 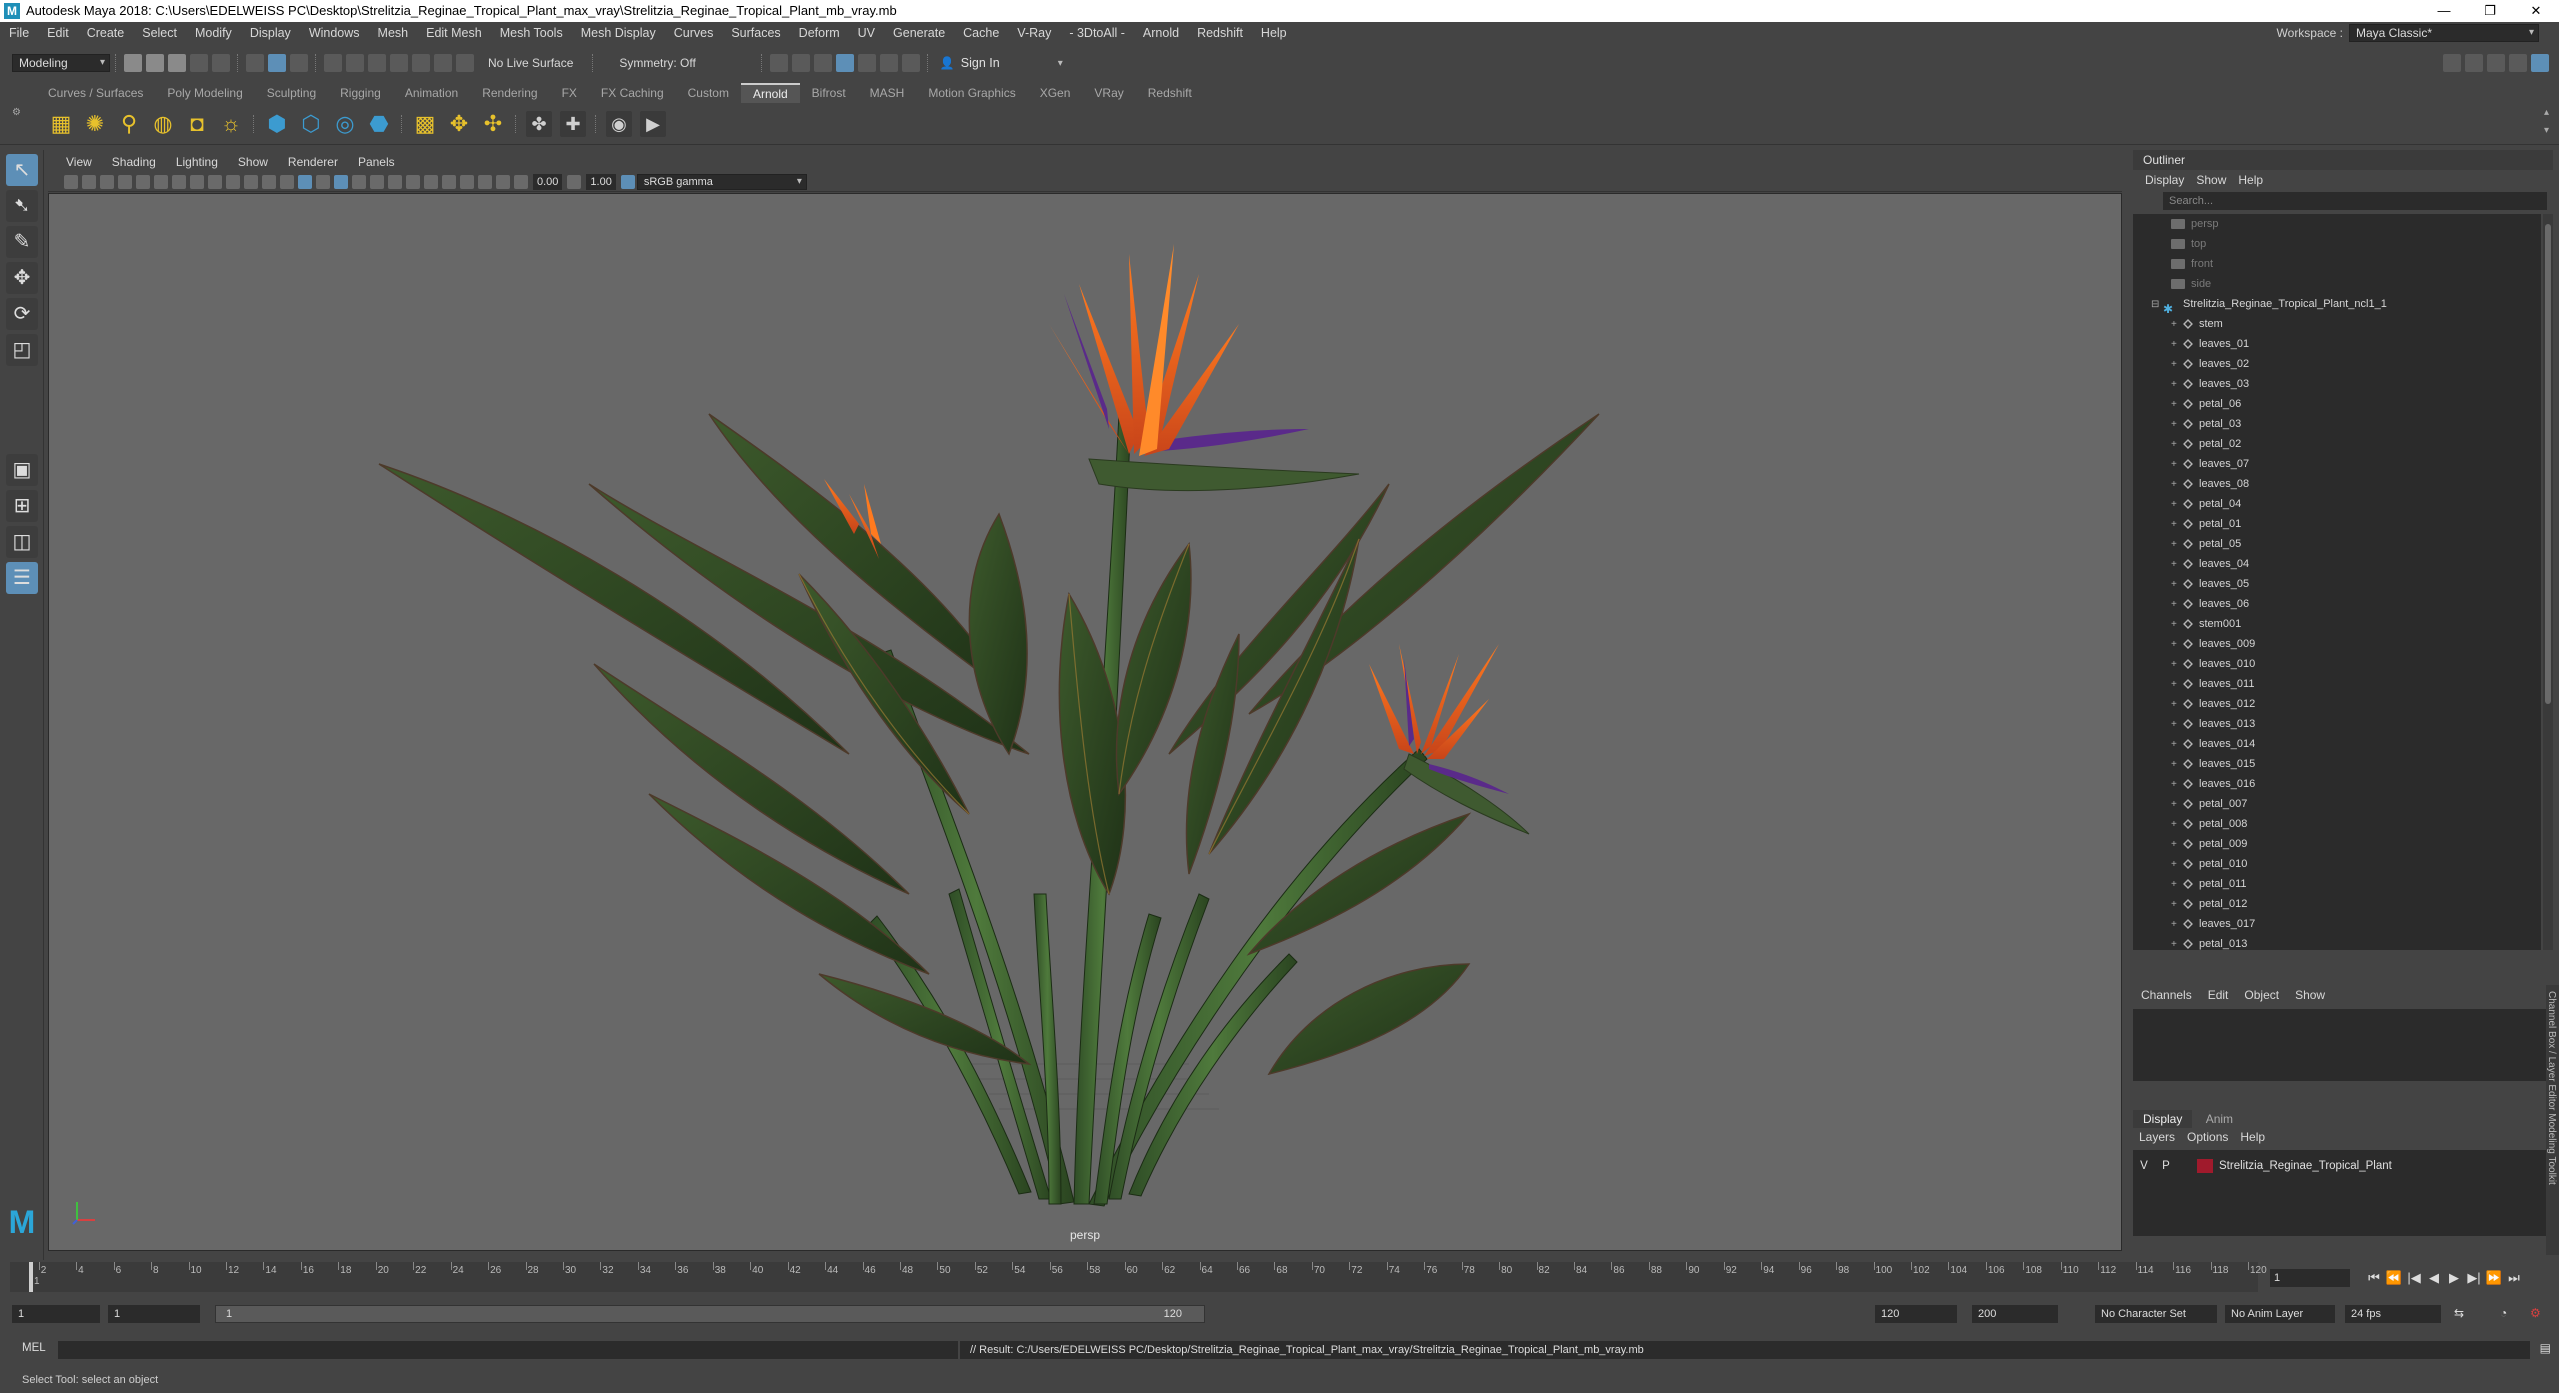 What do you see at coordinates (22, 542) in the screenshot?
I see `two-pane-layout-icon: ◫` at bounding box center [22, 542].